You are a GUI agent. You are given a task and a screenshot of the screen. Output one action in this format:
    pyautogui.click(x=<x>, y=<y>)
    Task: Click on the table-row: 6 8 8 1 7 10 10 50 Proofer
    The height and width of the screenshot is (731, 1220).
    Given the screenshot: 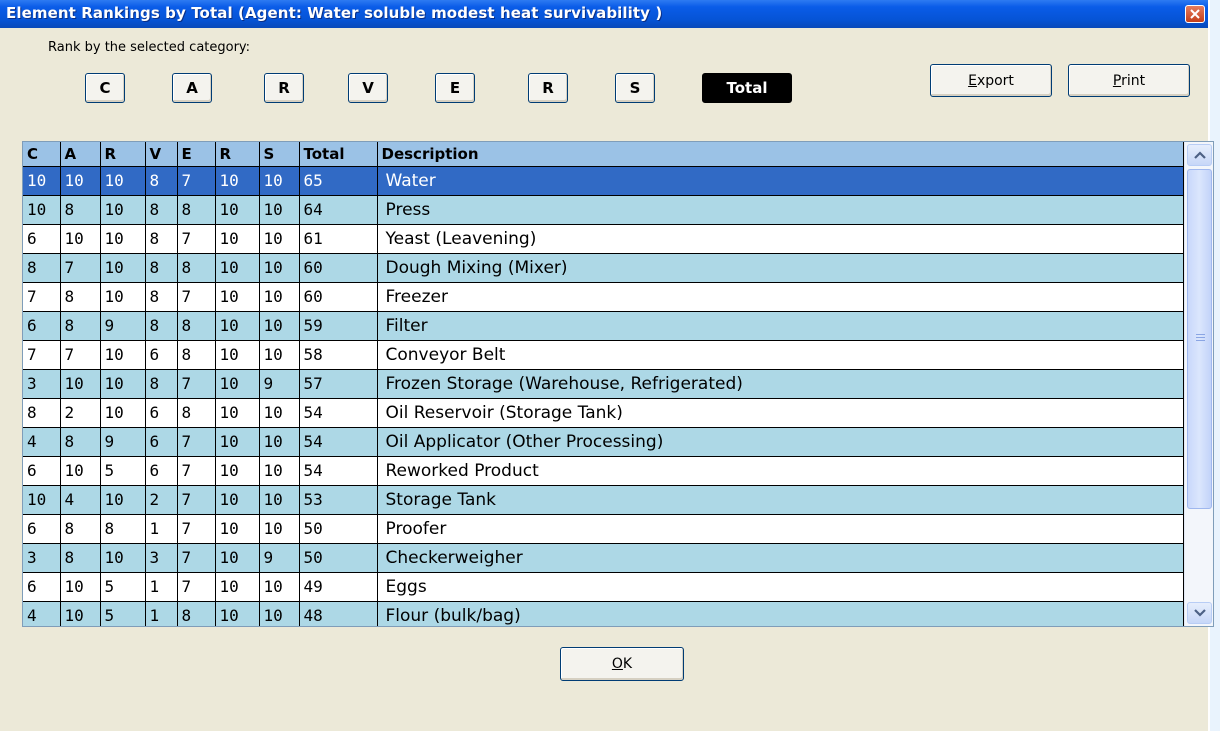 What is the action you would take?
    pyautogui.click(x=603, y=529)
    